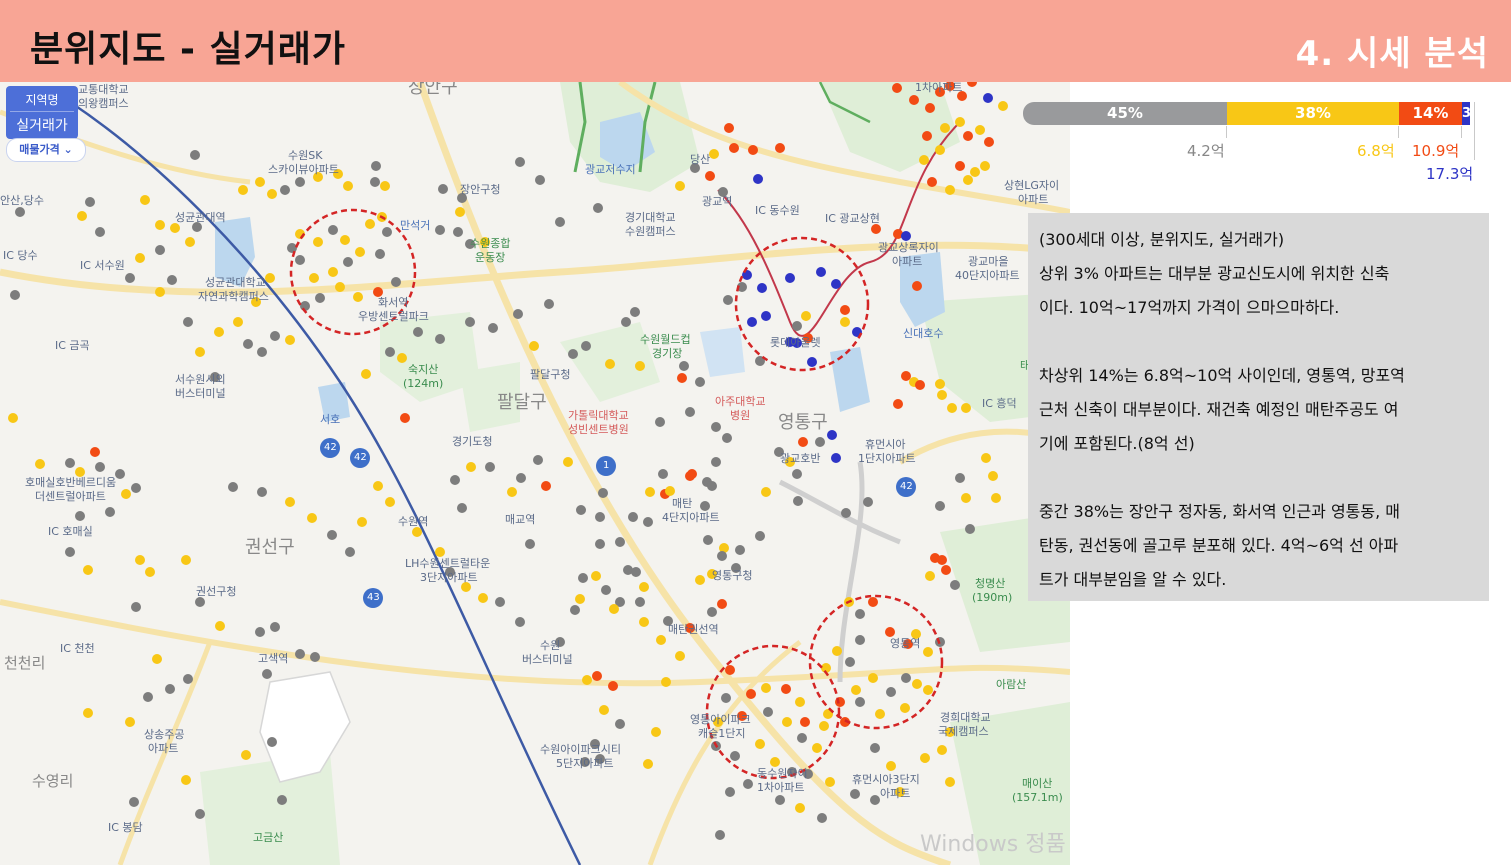 The width and height of the screenshot is (1511, 865). What do you see at coordinates (598, 415) in the screenshot?
I see `label-catholic-1: 가톨릭대학교` at bounding box center [598, 415].